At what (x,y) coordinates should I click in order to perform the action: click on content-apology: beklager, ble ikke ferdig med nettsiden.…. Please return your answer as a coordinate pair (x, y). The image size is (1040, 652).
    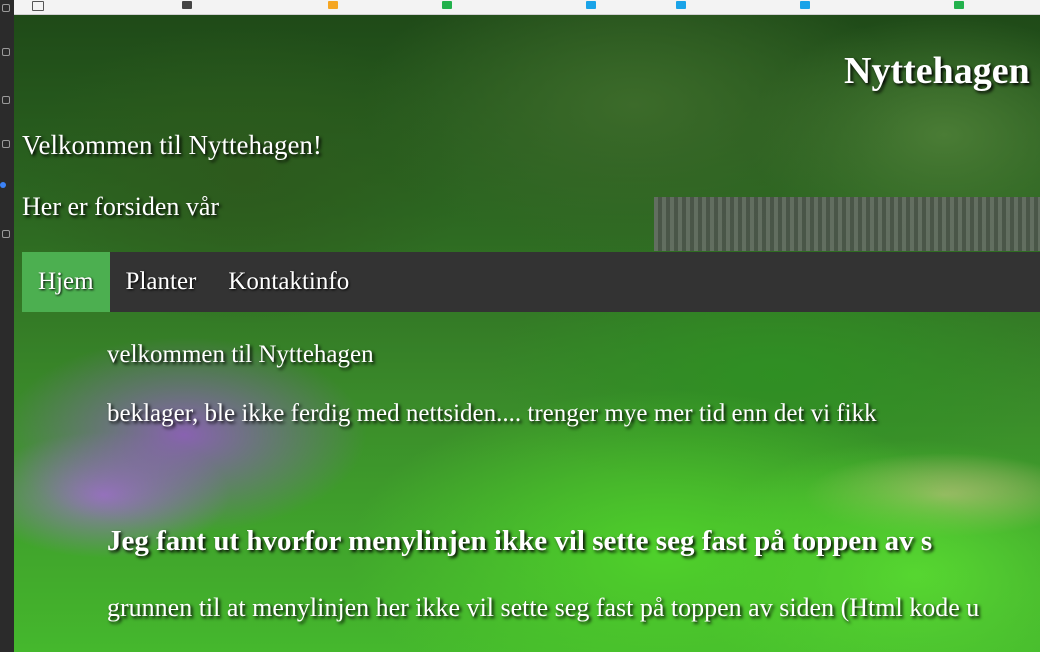
    Looking at the image, I should click on (492, 413).